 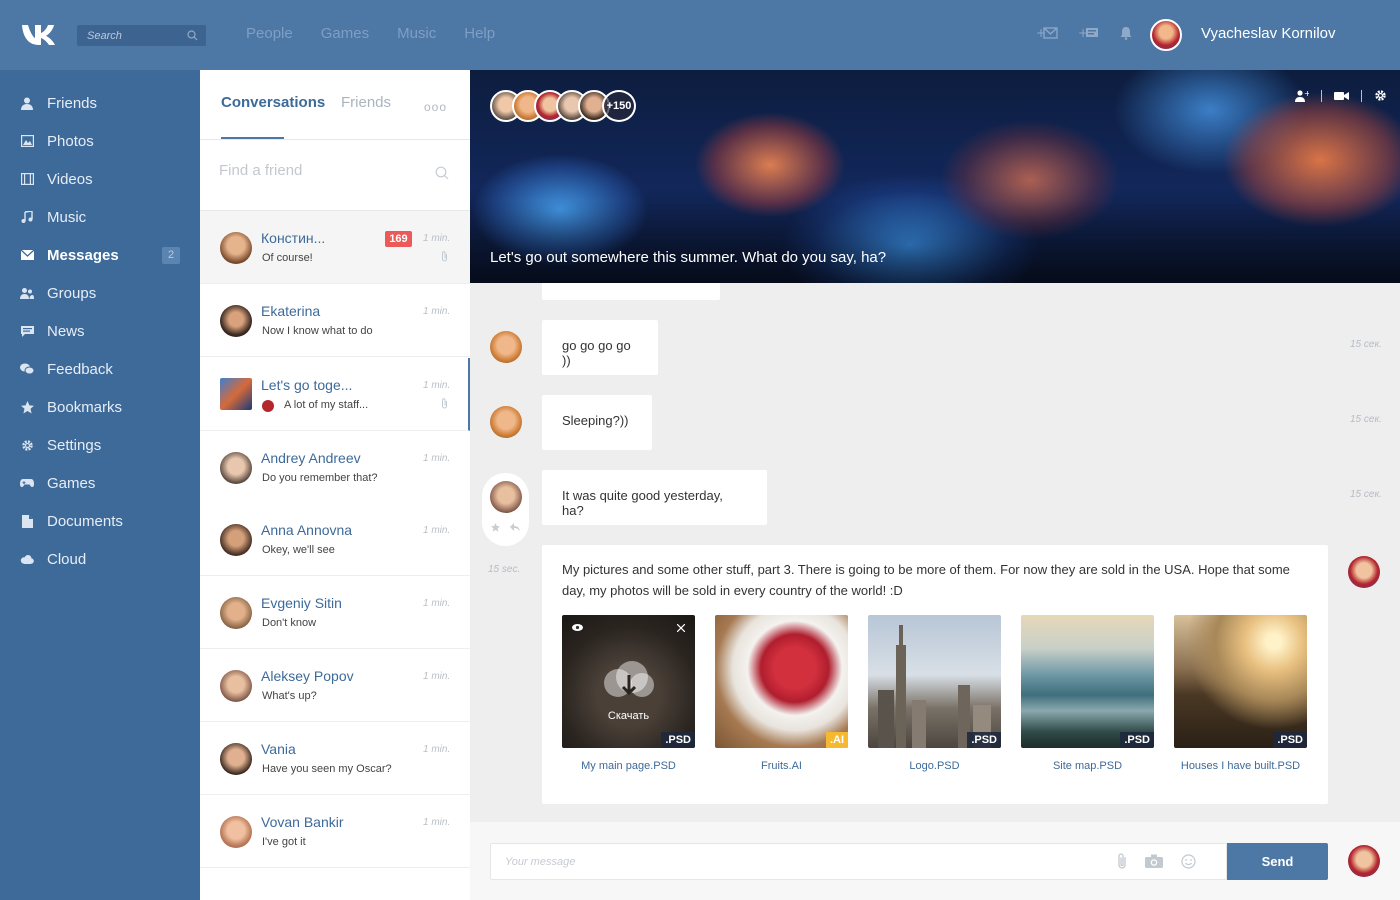 I want to click on attachment-file: .PSD Logo.PSD, so click(x=934, y=694).